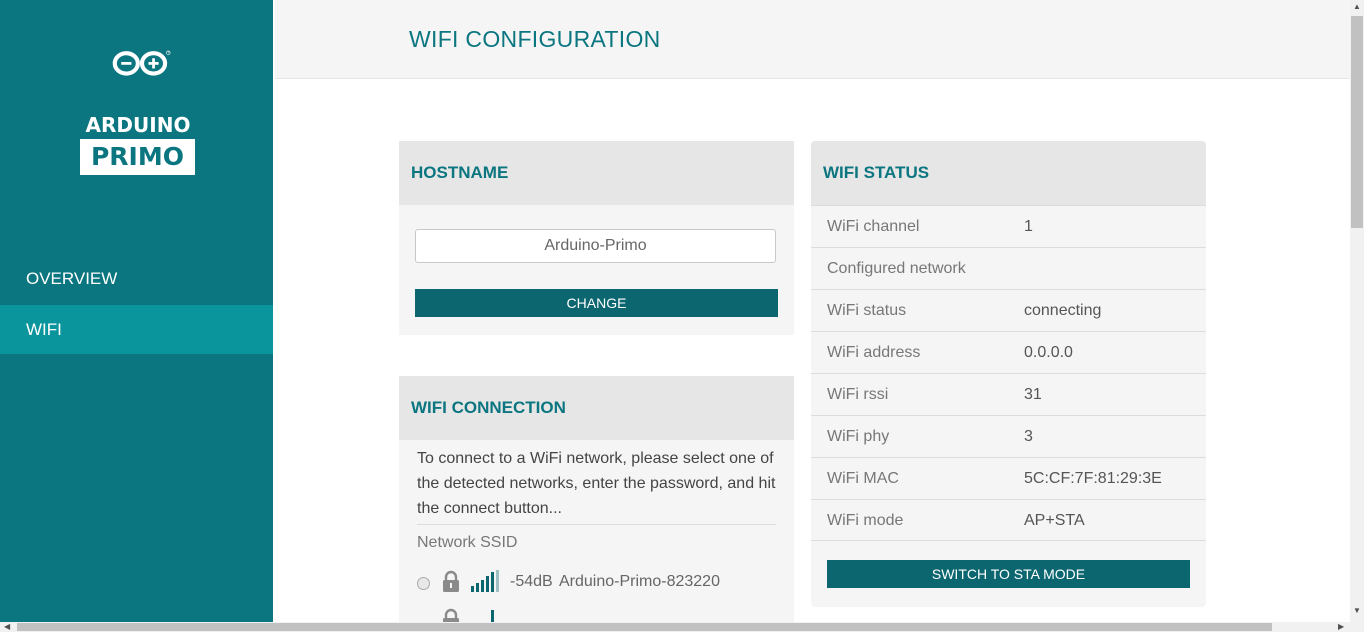 Image resolution: width=1364 pixels, height=632 pixels. What do you see at coordinates (423, 583) in the screenshot?
I see `network-radio` at bounding box center [423, 583].